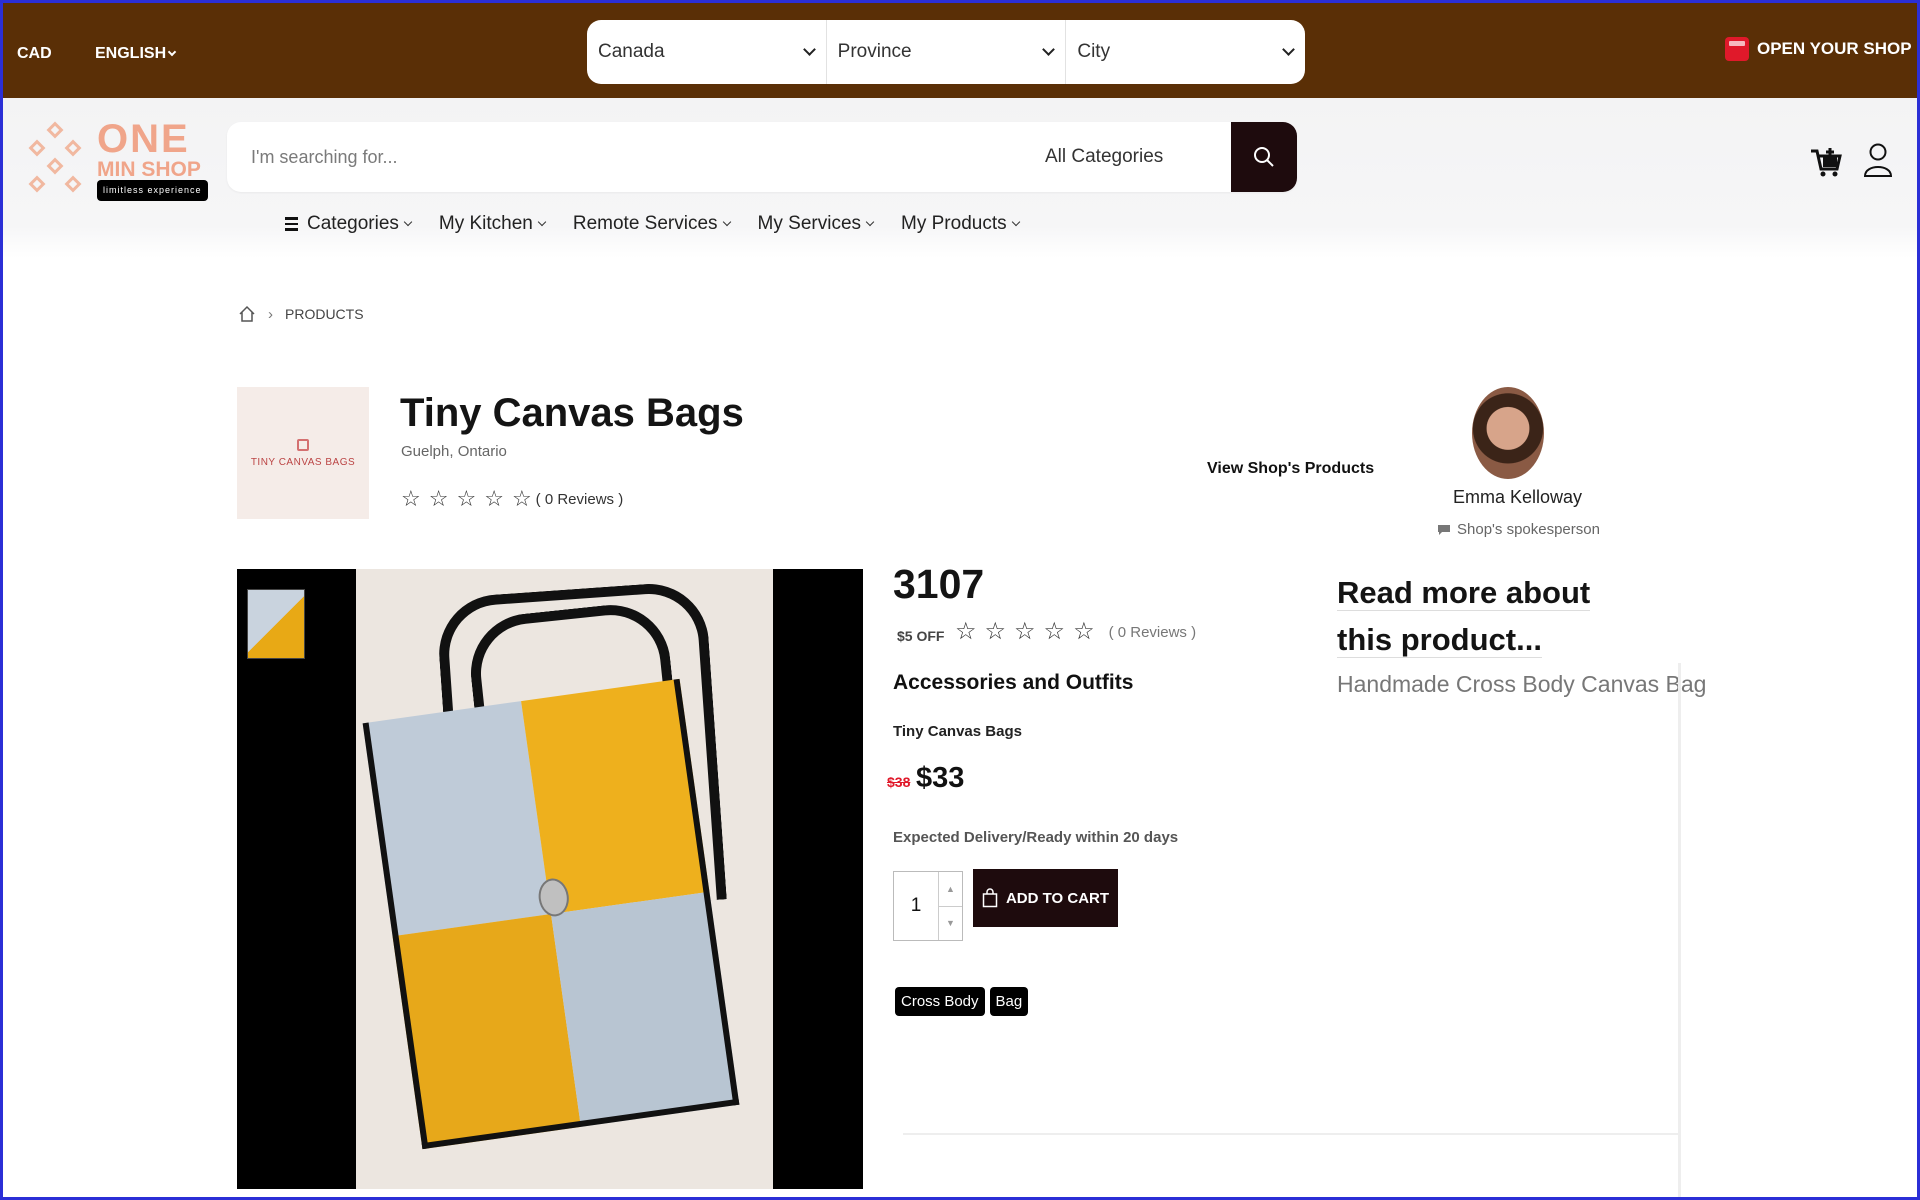 The width and height of the screenshot is (1920, 1200). I want to click on product-main-image, so click(564, 879).